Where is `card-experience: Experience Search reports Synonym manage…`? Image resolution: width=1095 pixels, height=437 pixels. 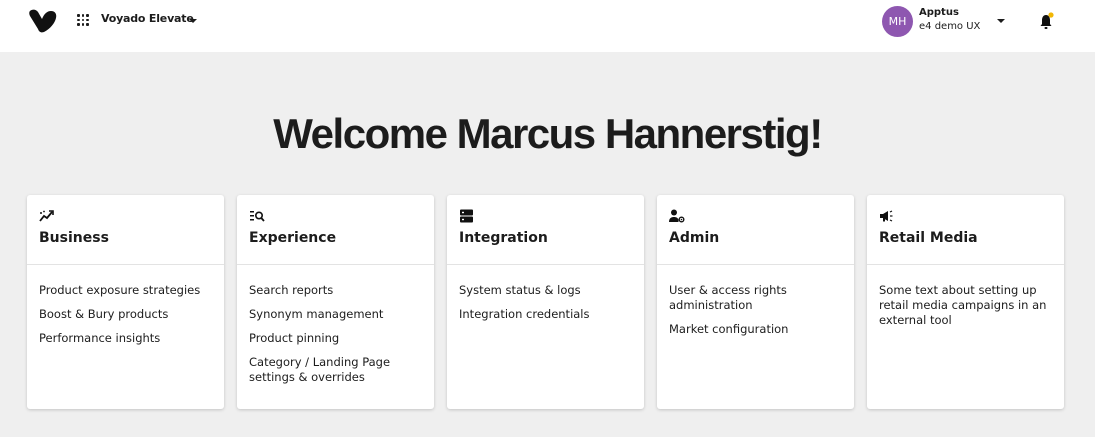 card-experience: Experience Search reports Synonym manage… is located at coordinates (335, 302).